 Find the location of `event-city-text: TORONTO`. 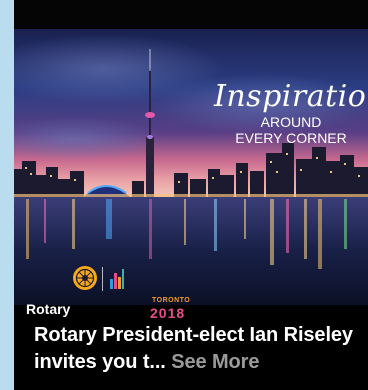

event-city-text: TORONTO is located at coordinates (171, 300).